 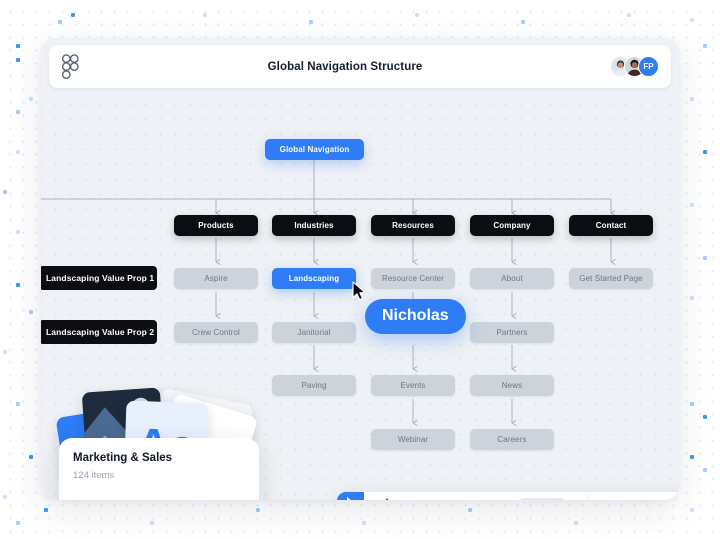 What do you see at coordinates (608, 499) in the screenshot?
I see `text-tool` at bounding box center [608, 499].